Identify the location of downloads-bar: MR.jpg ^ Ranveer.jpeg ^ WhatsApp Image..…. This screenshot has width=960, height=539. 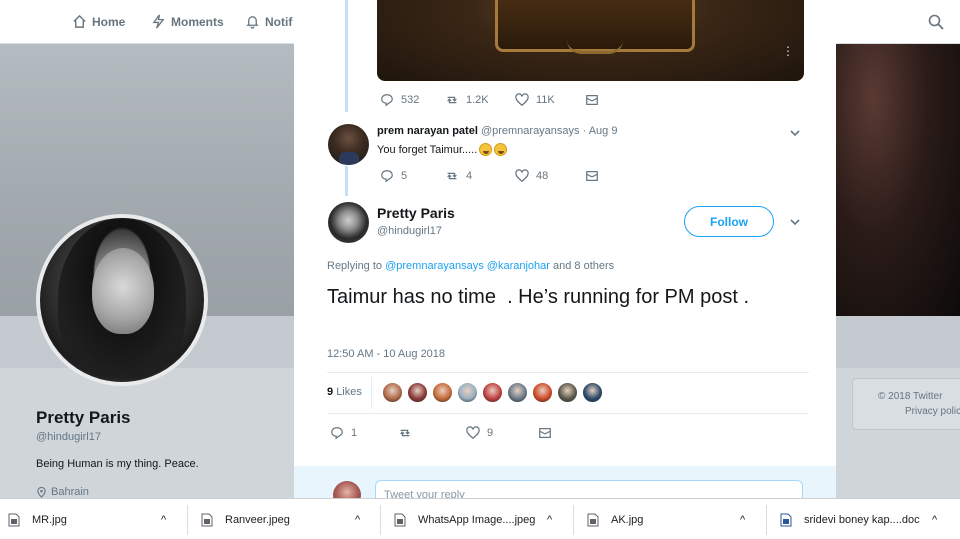
(480, 518).